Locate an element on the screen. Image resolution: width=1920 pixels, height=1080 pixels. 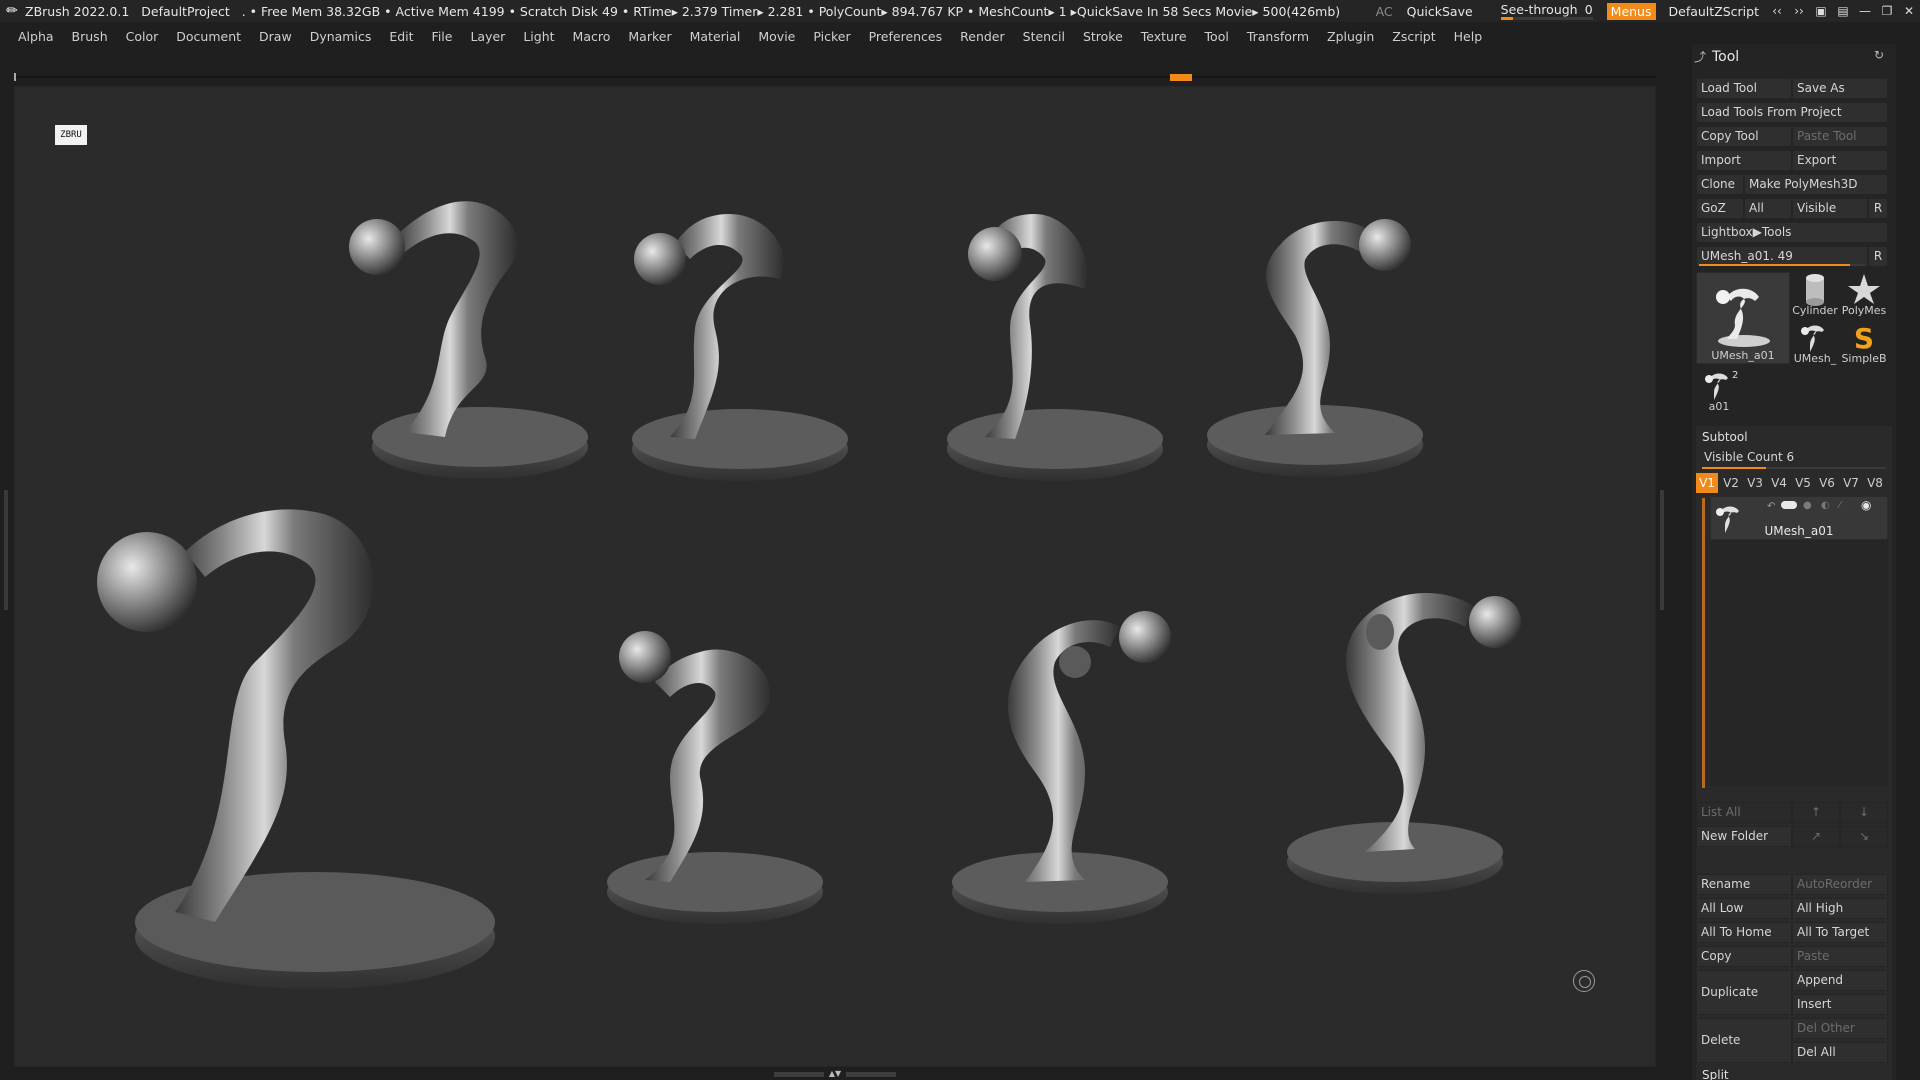
del-other-button: Del Other is located at coordinates (1840, 1028).